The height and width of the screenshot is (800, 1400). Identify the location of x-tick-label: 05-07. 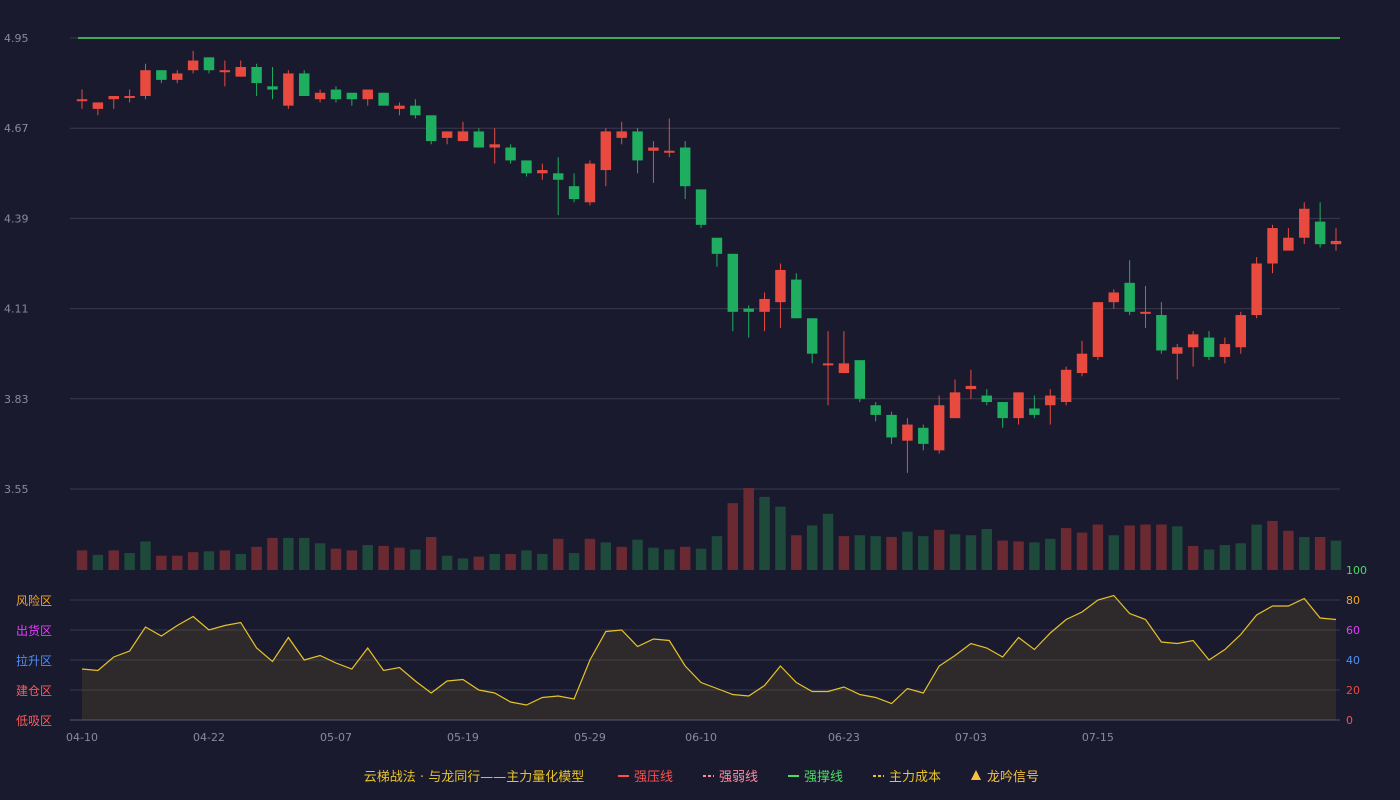
(336, 737).